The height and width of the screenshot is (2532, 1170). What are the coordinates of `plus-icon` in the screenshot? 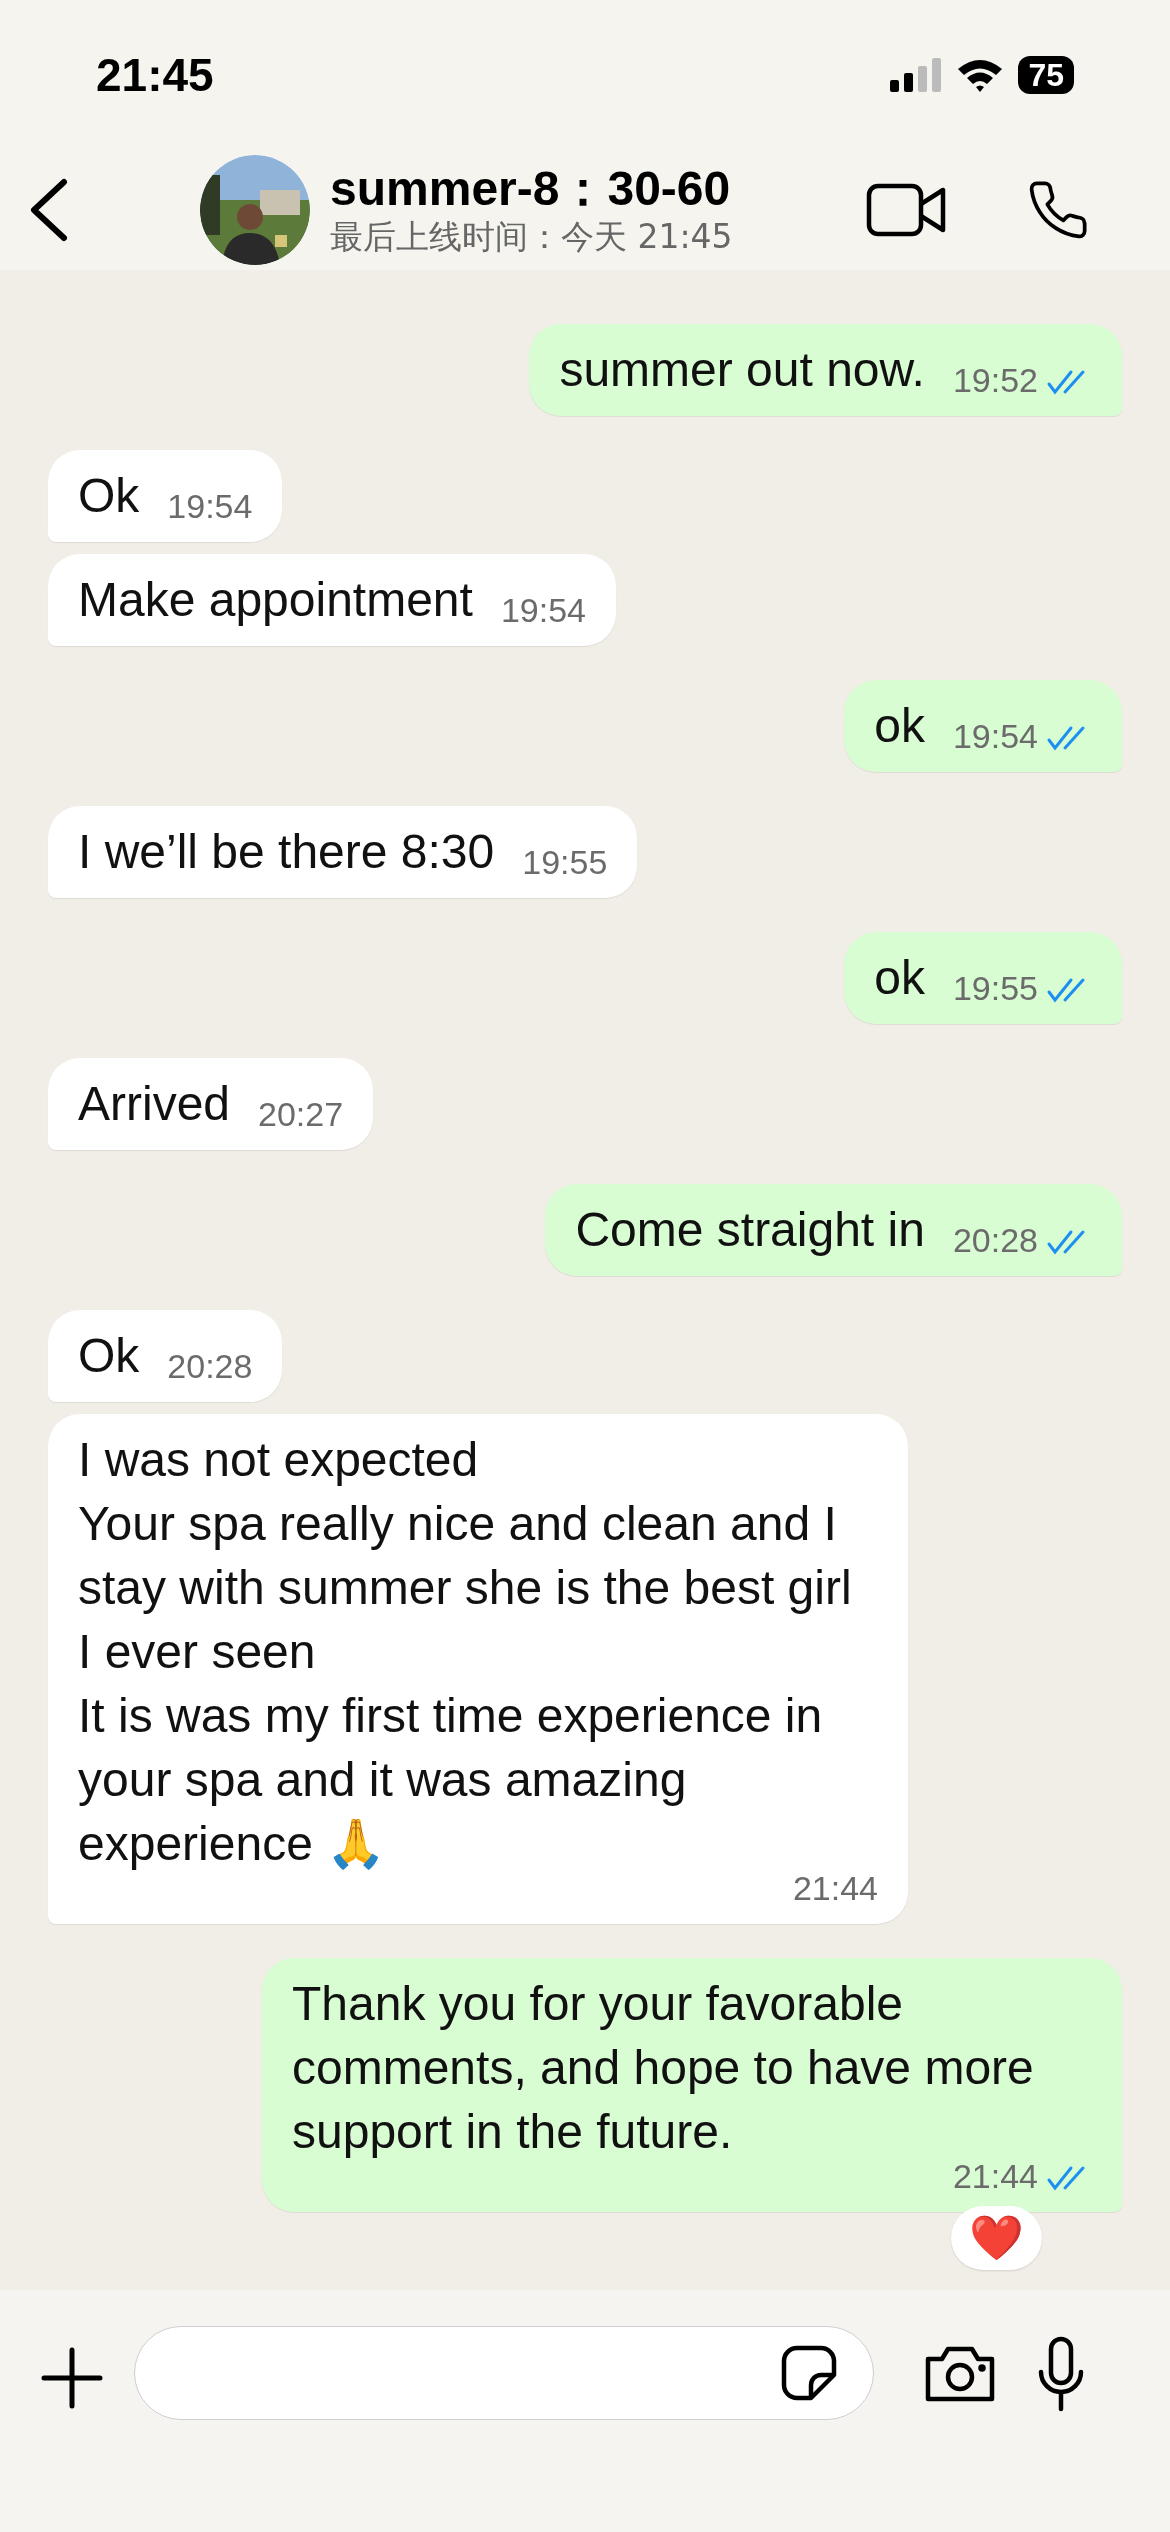 It's located at (72, 2378).